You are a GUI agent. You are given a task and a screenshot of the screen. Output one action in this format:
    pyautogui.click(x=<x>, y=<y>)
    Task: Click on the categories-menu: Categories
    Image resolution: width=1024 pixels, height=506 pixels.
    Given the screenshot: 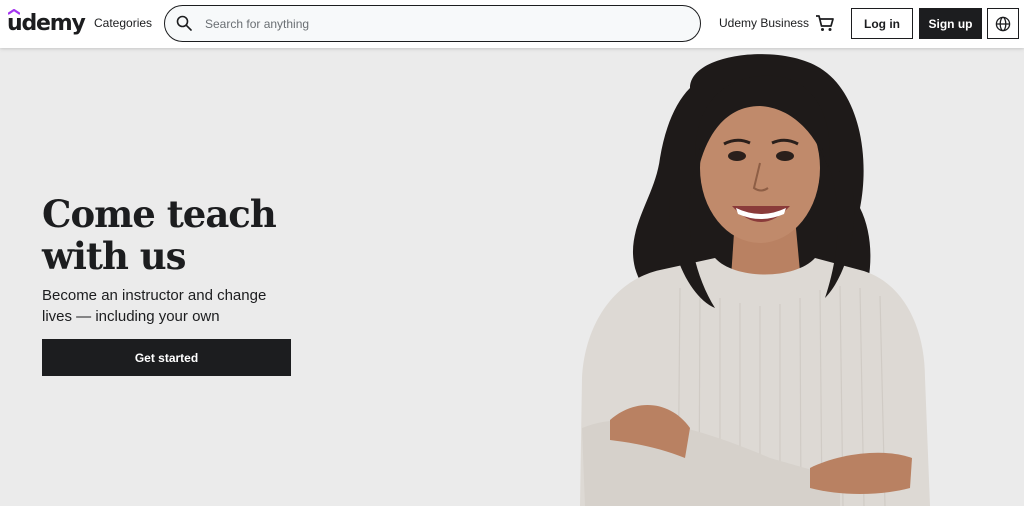 What is the action you would take?
    pyautogui.click(x=123, y=23)
    